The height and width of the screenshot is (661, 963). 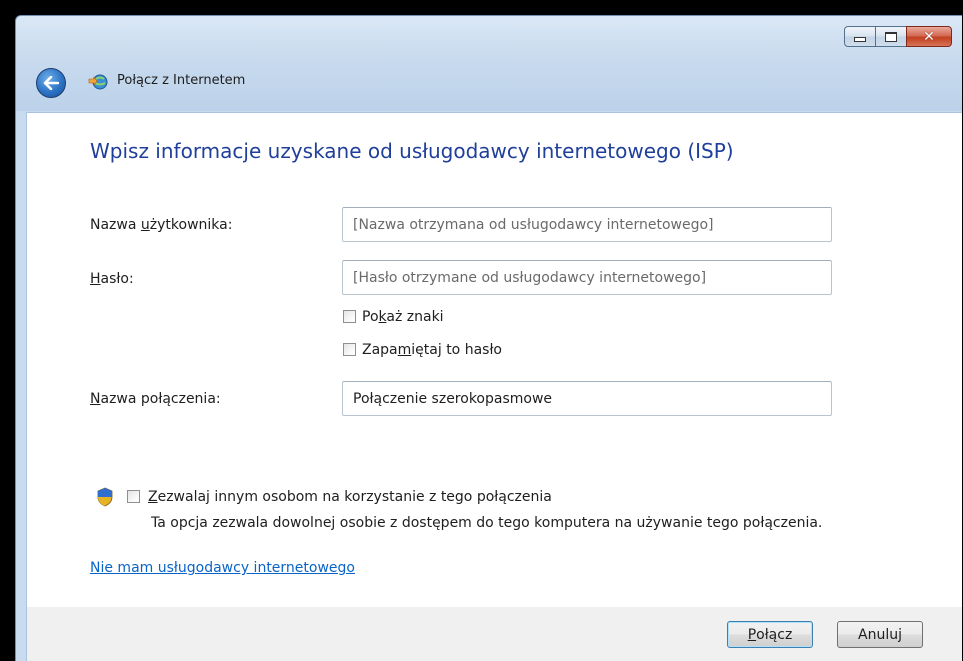 I want to click on username-input, so click(x=587, y=224).